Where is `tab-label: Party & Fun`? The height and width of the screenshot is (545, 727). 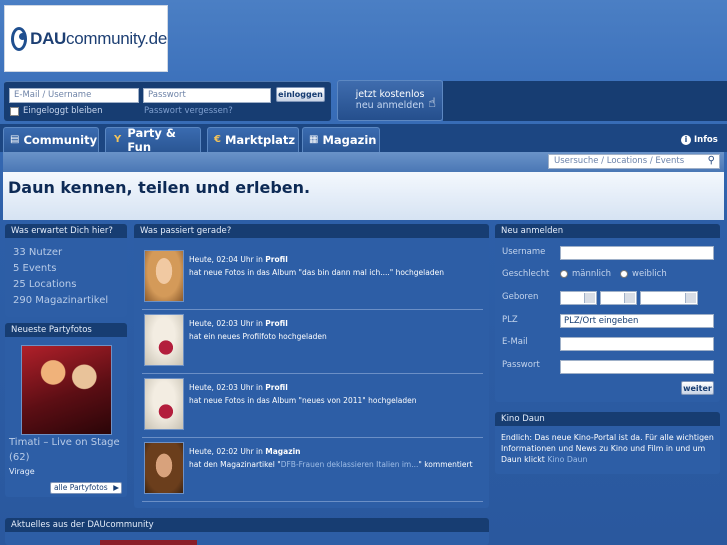 tab-label: Party & Fun is located at coordinates (151, 140).